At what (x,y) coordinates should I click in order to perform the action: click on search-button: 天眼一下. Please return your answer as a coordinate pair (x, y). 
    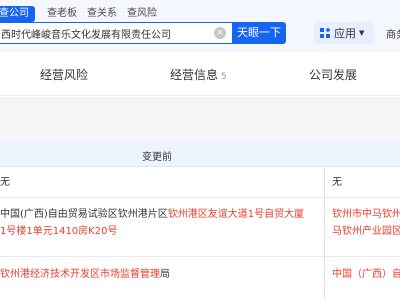
    Looking at the image, I should click on (259, 33).